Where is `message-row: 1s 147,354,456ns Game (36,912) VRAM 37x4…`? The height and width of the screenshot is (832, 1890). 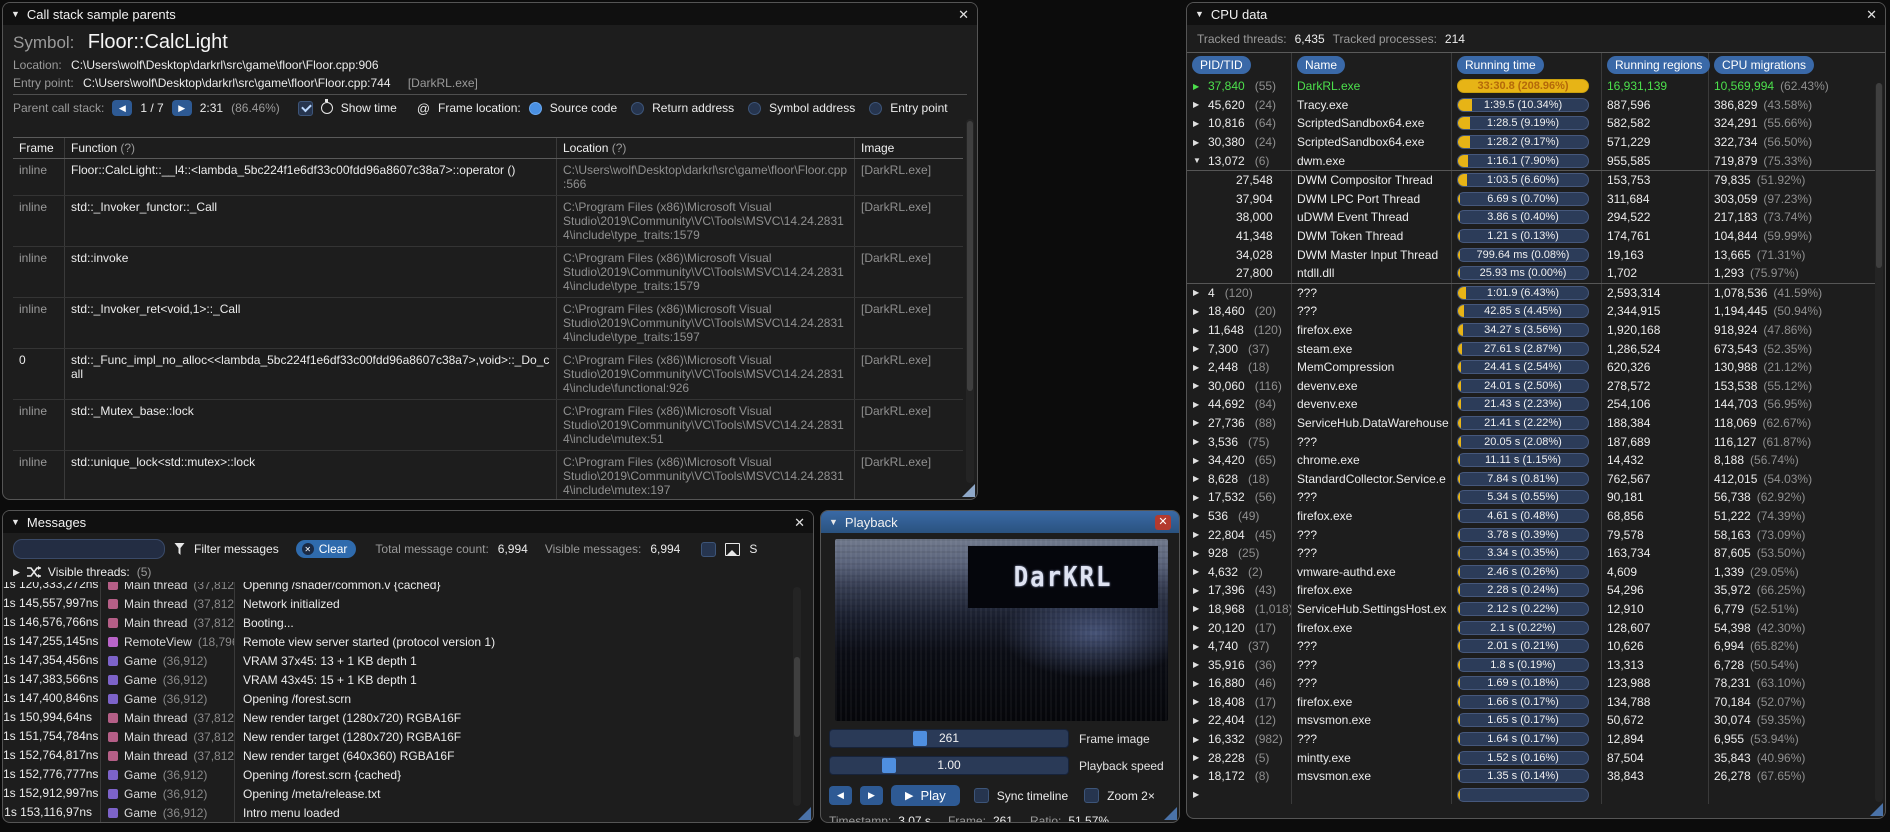
message-row: 1s 147,354,456ns Game (36,912) VRAM 37x4… is located at coordinates (399, 660).